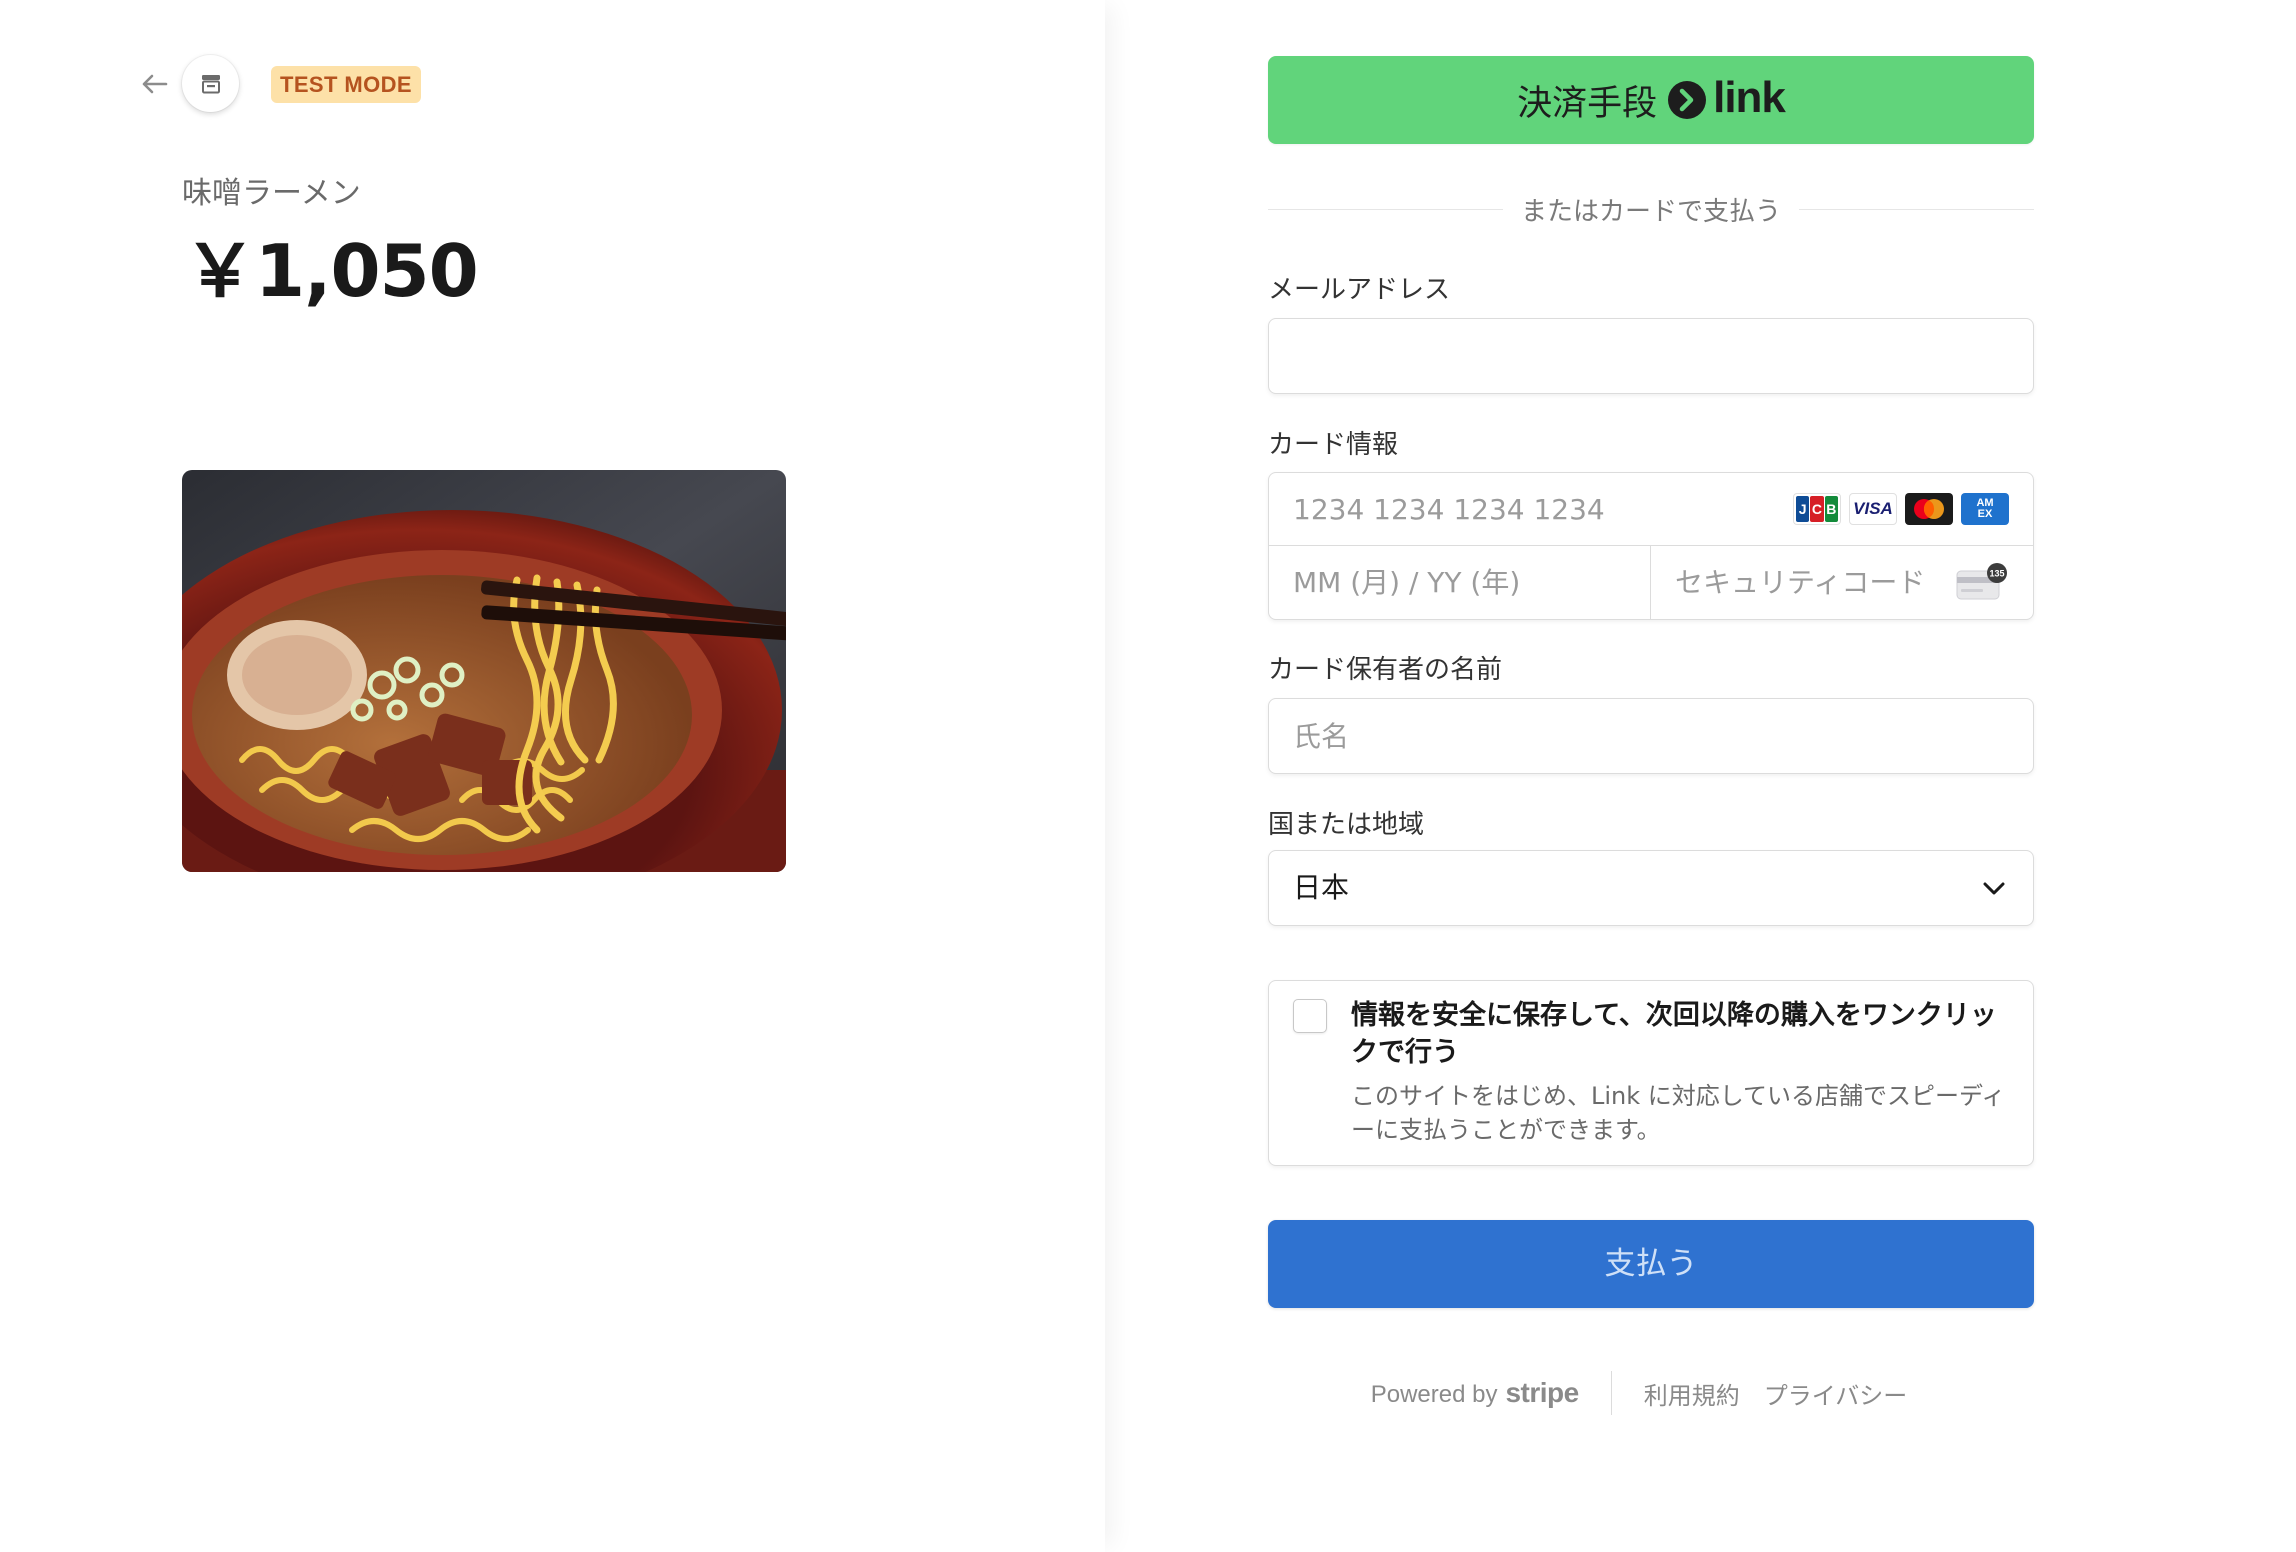 The image size is (2296, 1552). What do you see at coordinates (1817, 509) in the screenshot?
I see `jcb-icon: JCB` at bounding box center [1817, 509].